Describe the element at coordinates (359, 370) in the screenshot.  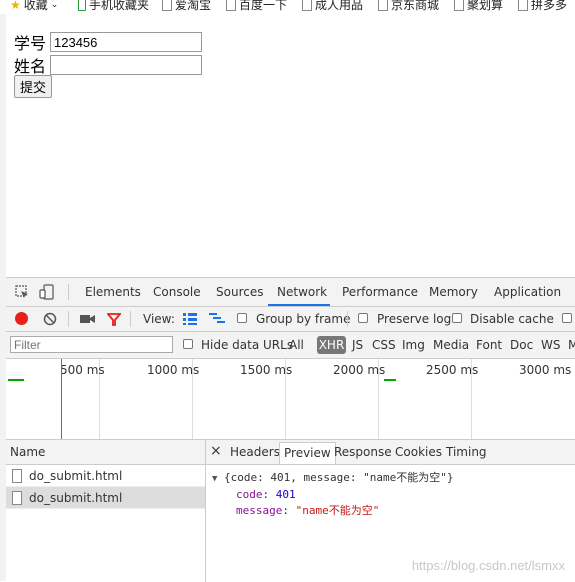
I see `timeline-label: 2000 ms` at that location.